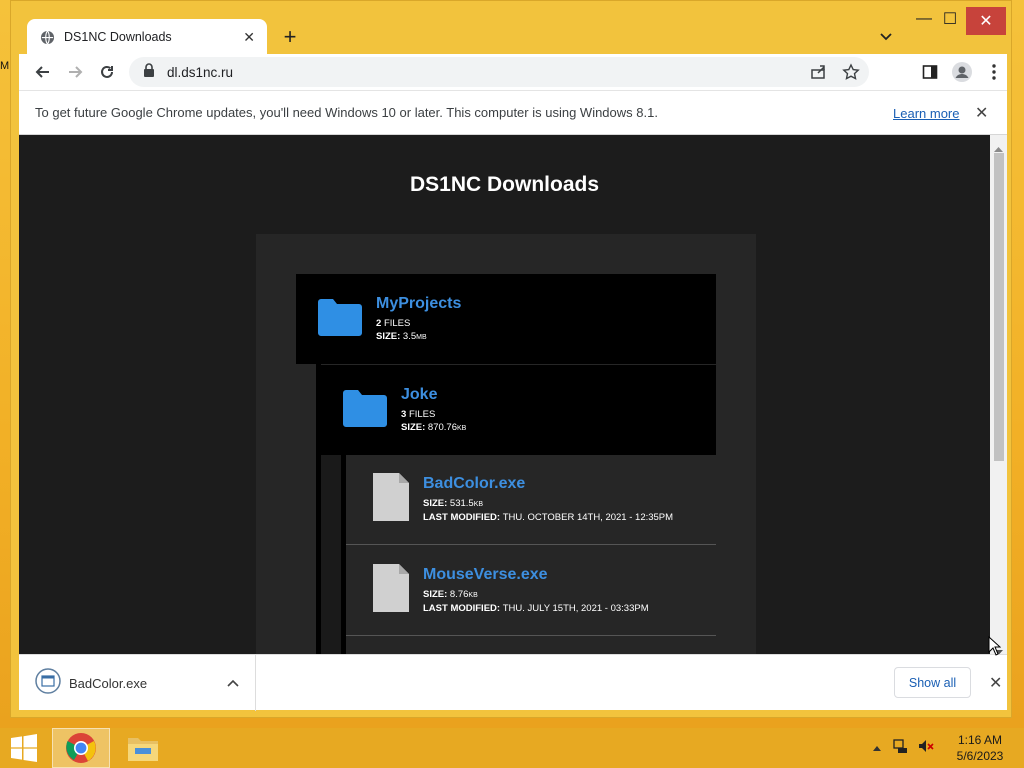 This screenshot has height=768, width=1024. What do you see at coordinates (459, 594) in the screenshot?
I see `file-size-value: 8.76` at bounding box center [459, 594].